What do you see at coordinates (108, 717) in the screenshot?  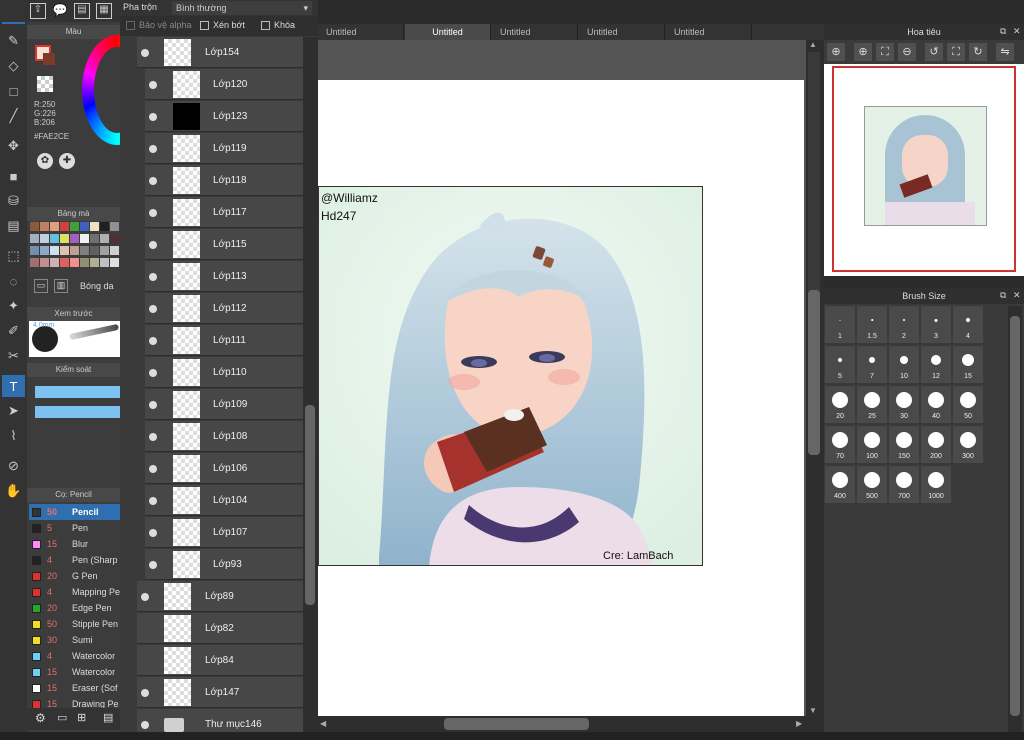 I see `brush-doc-icon: ▤` at bounding box center [108, 717].